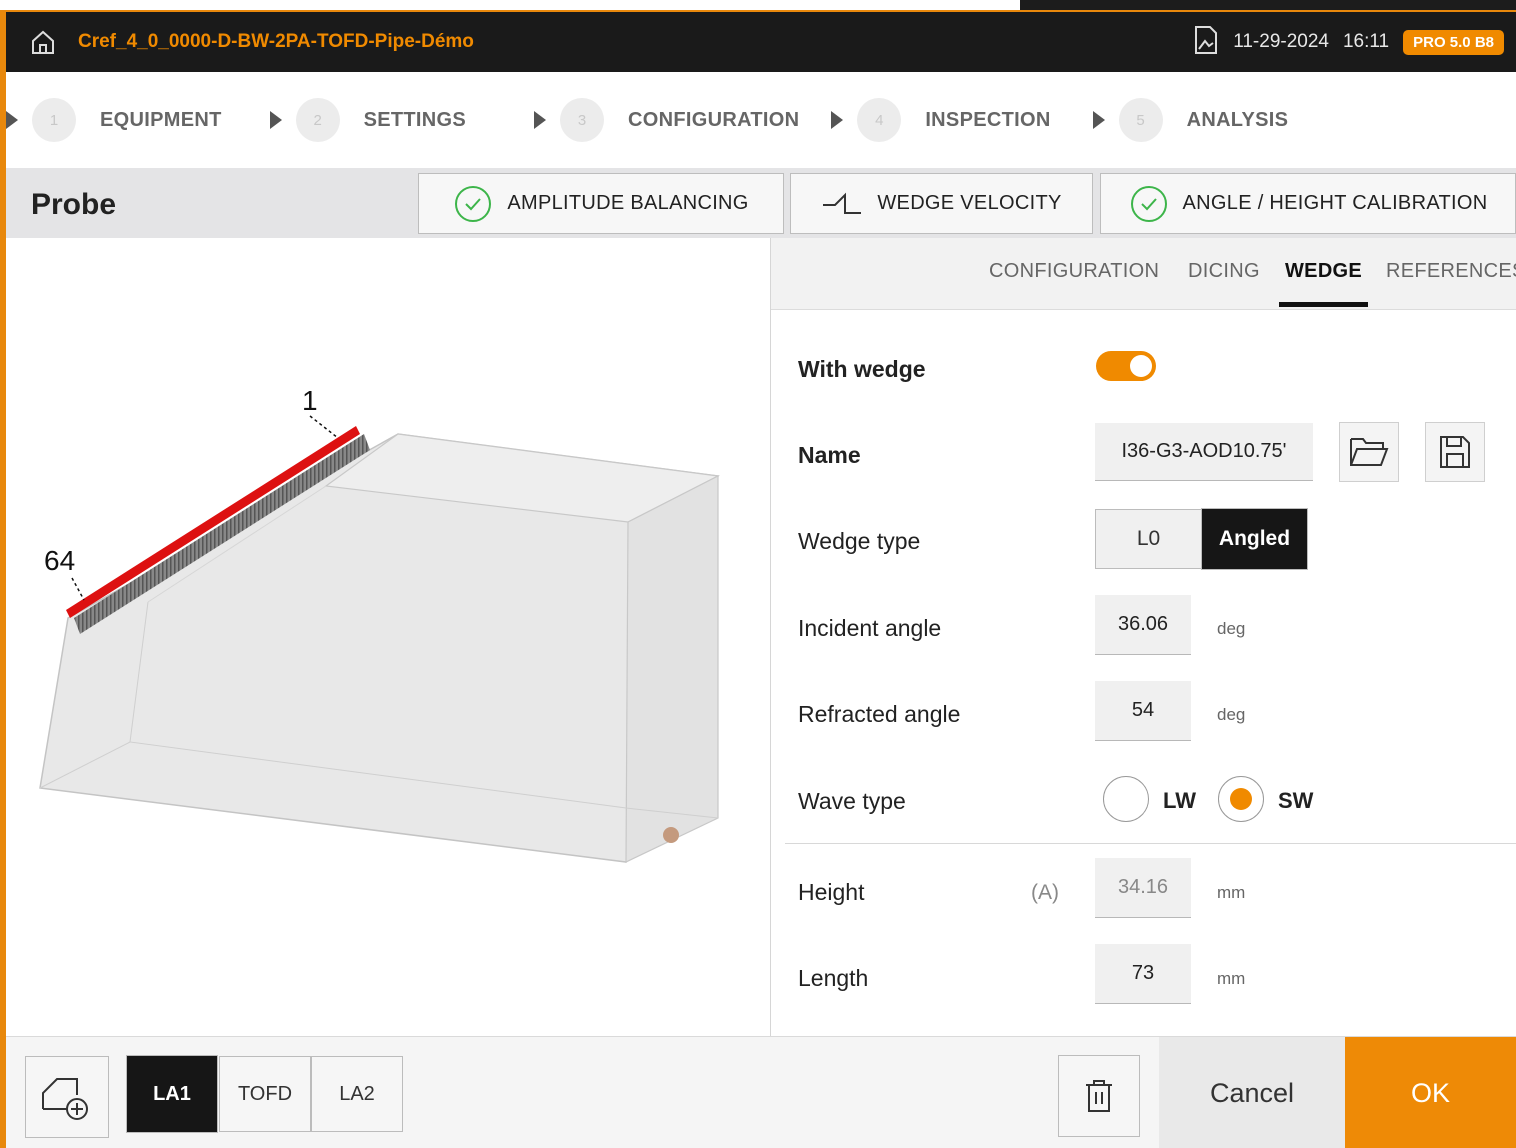 This screenshot has width=1516, height=1148. What do you see at coordinates (761, 1092) in the screenshot?
I see `bottom-bar: LA1 TOFD LA2 Cancel OK` at bounding box center [761, 1092].